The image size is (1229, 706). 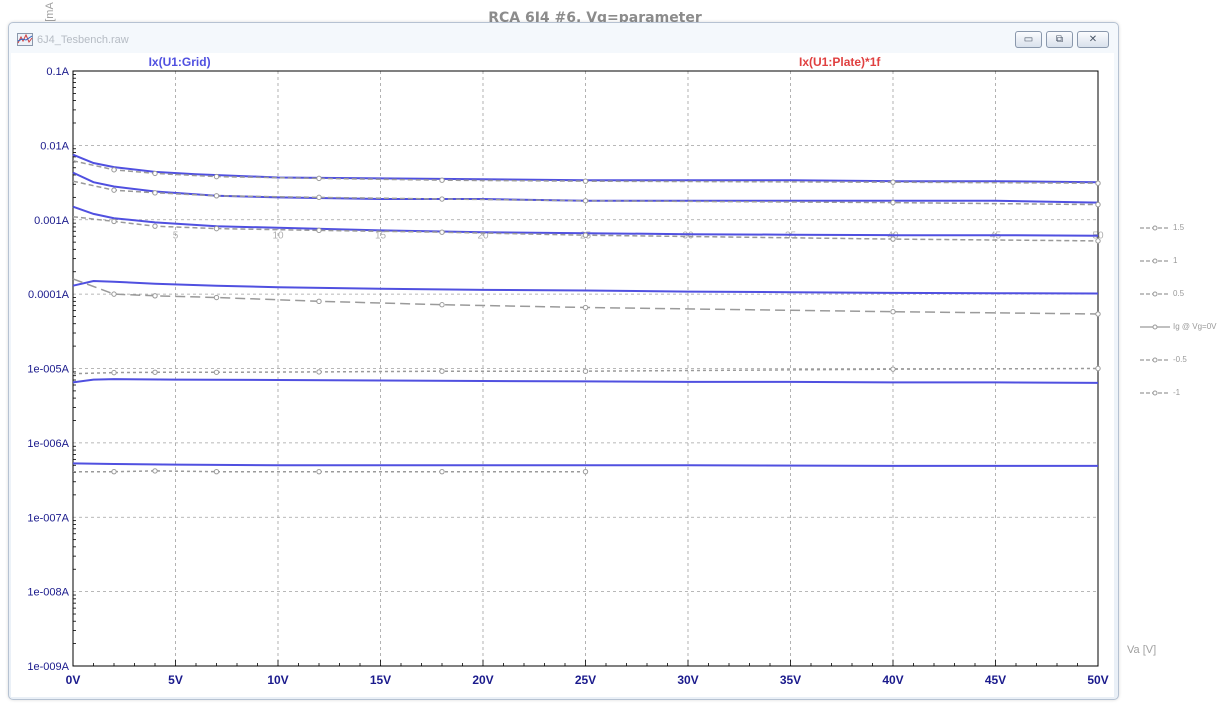 I want to click on x-tick-label: 20V, so click(x=482, y=680).